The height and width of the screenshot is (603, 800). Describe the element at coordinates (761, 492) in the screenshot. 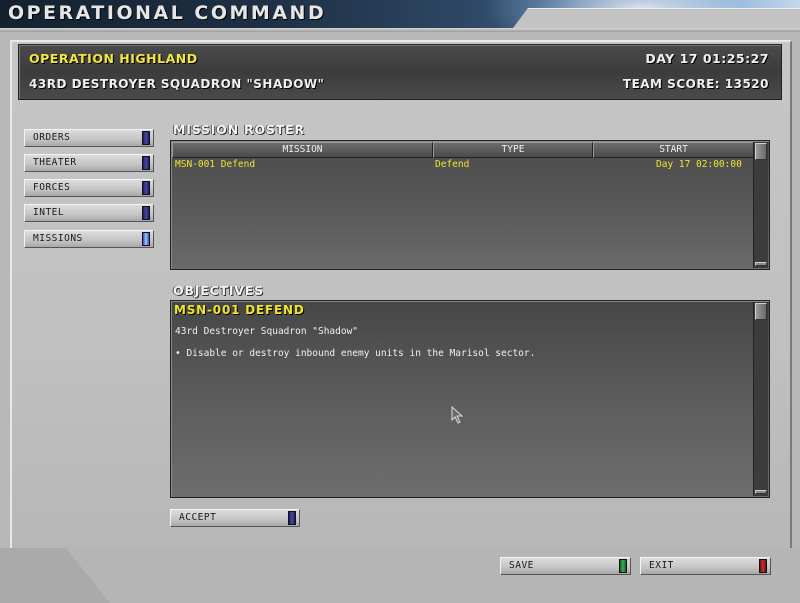

I see `objectives-scroll-end` at that location.